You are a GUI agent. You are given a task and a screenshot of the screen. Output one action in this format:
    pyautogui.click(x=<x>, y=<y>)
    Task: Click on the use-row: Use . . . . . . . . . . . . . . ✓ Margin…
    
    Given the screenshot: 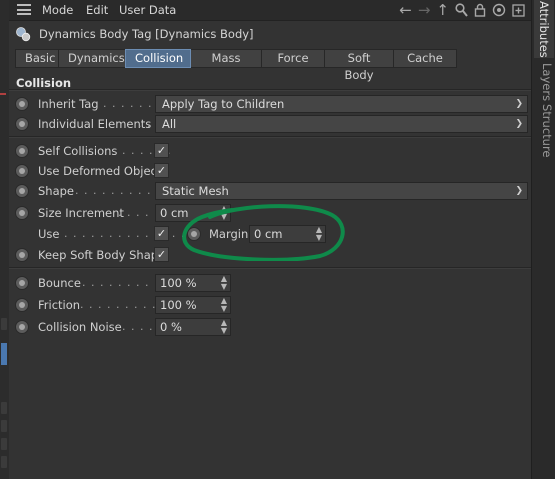 What is the action you would take?
    pyautogui.click(x=270, y=234)
    